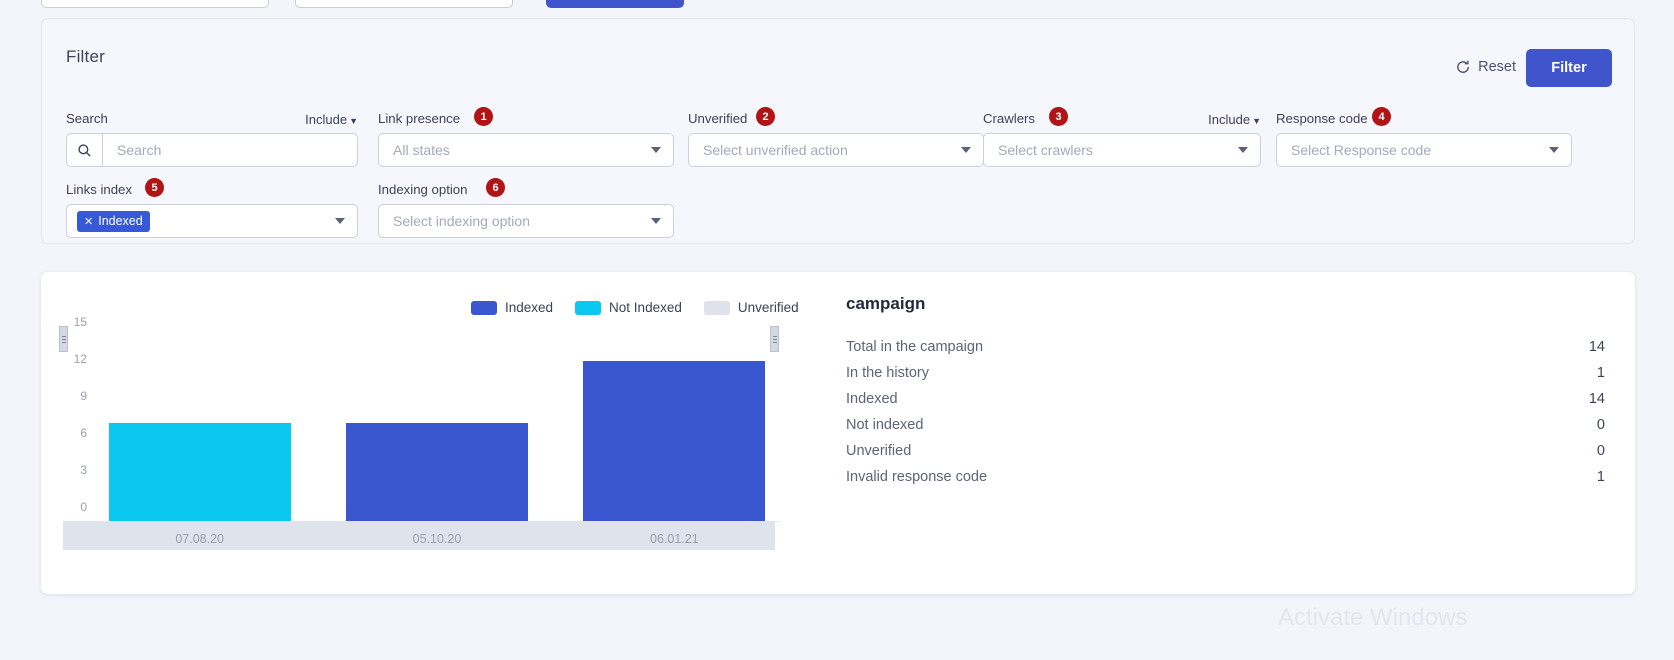 This screenshot has height=660, width=1674. Describe the element at coordinates (775, 150) in the screenshot. I see `unverified-value: Select unverified action` at that location.